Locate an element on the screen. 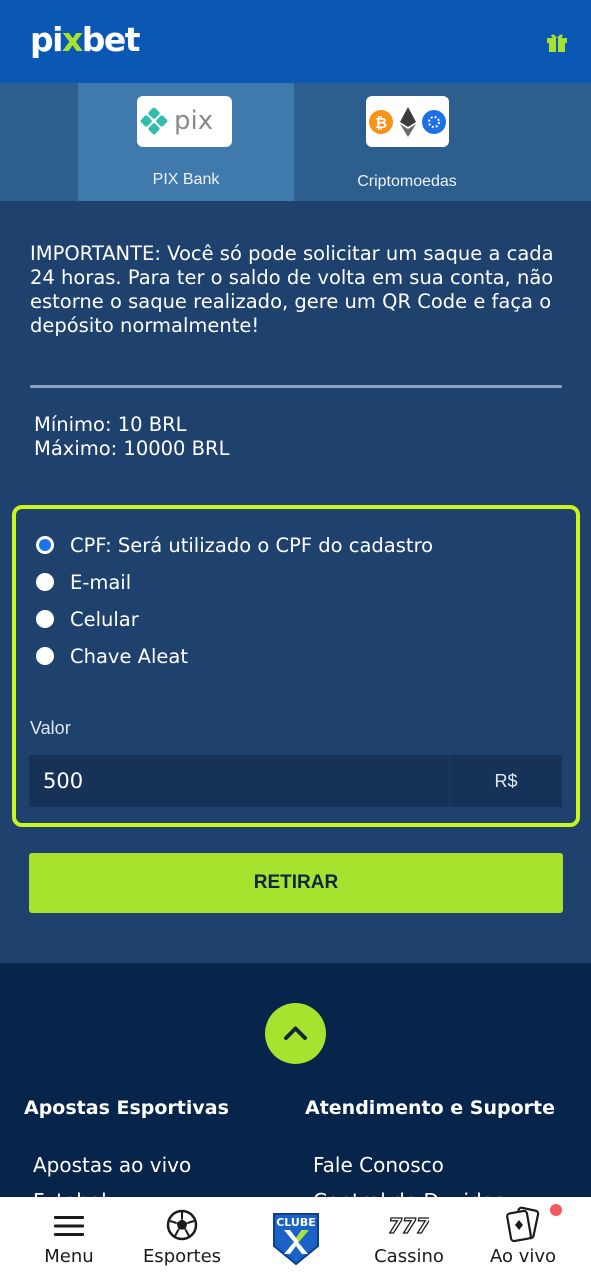 The height and width of the screenshot is (1280, 591). retirar-button: RETIRAR is located at coordinates (296, 883).